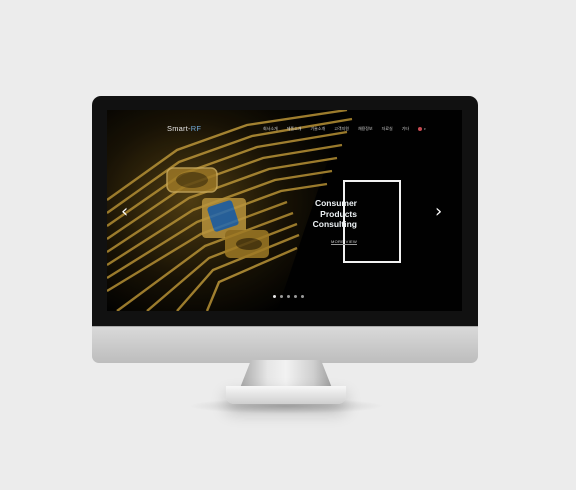 The width and height of the screenshot is (576, 490). Describe the element at coordinates (344, 242) in the screenshot. I see `more-view-link: MORE VIEW` at that location.